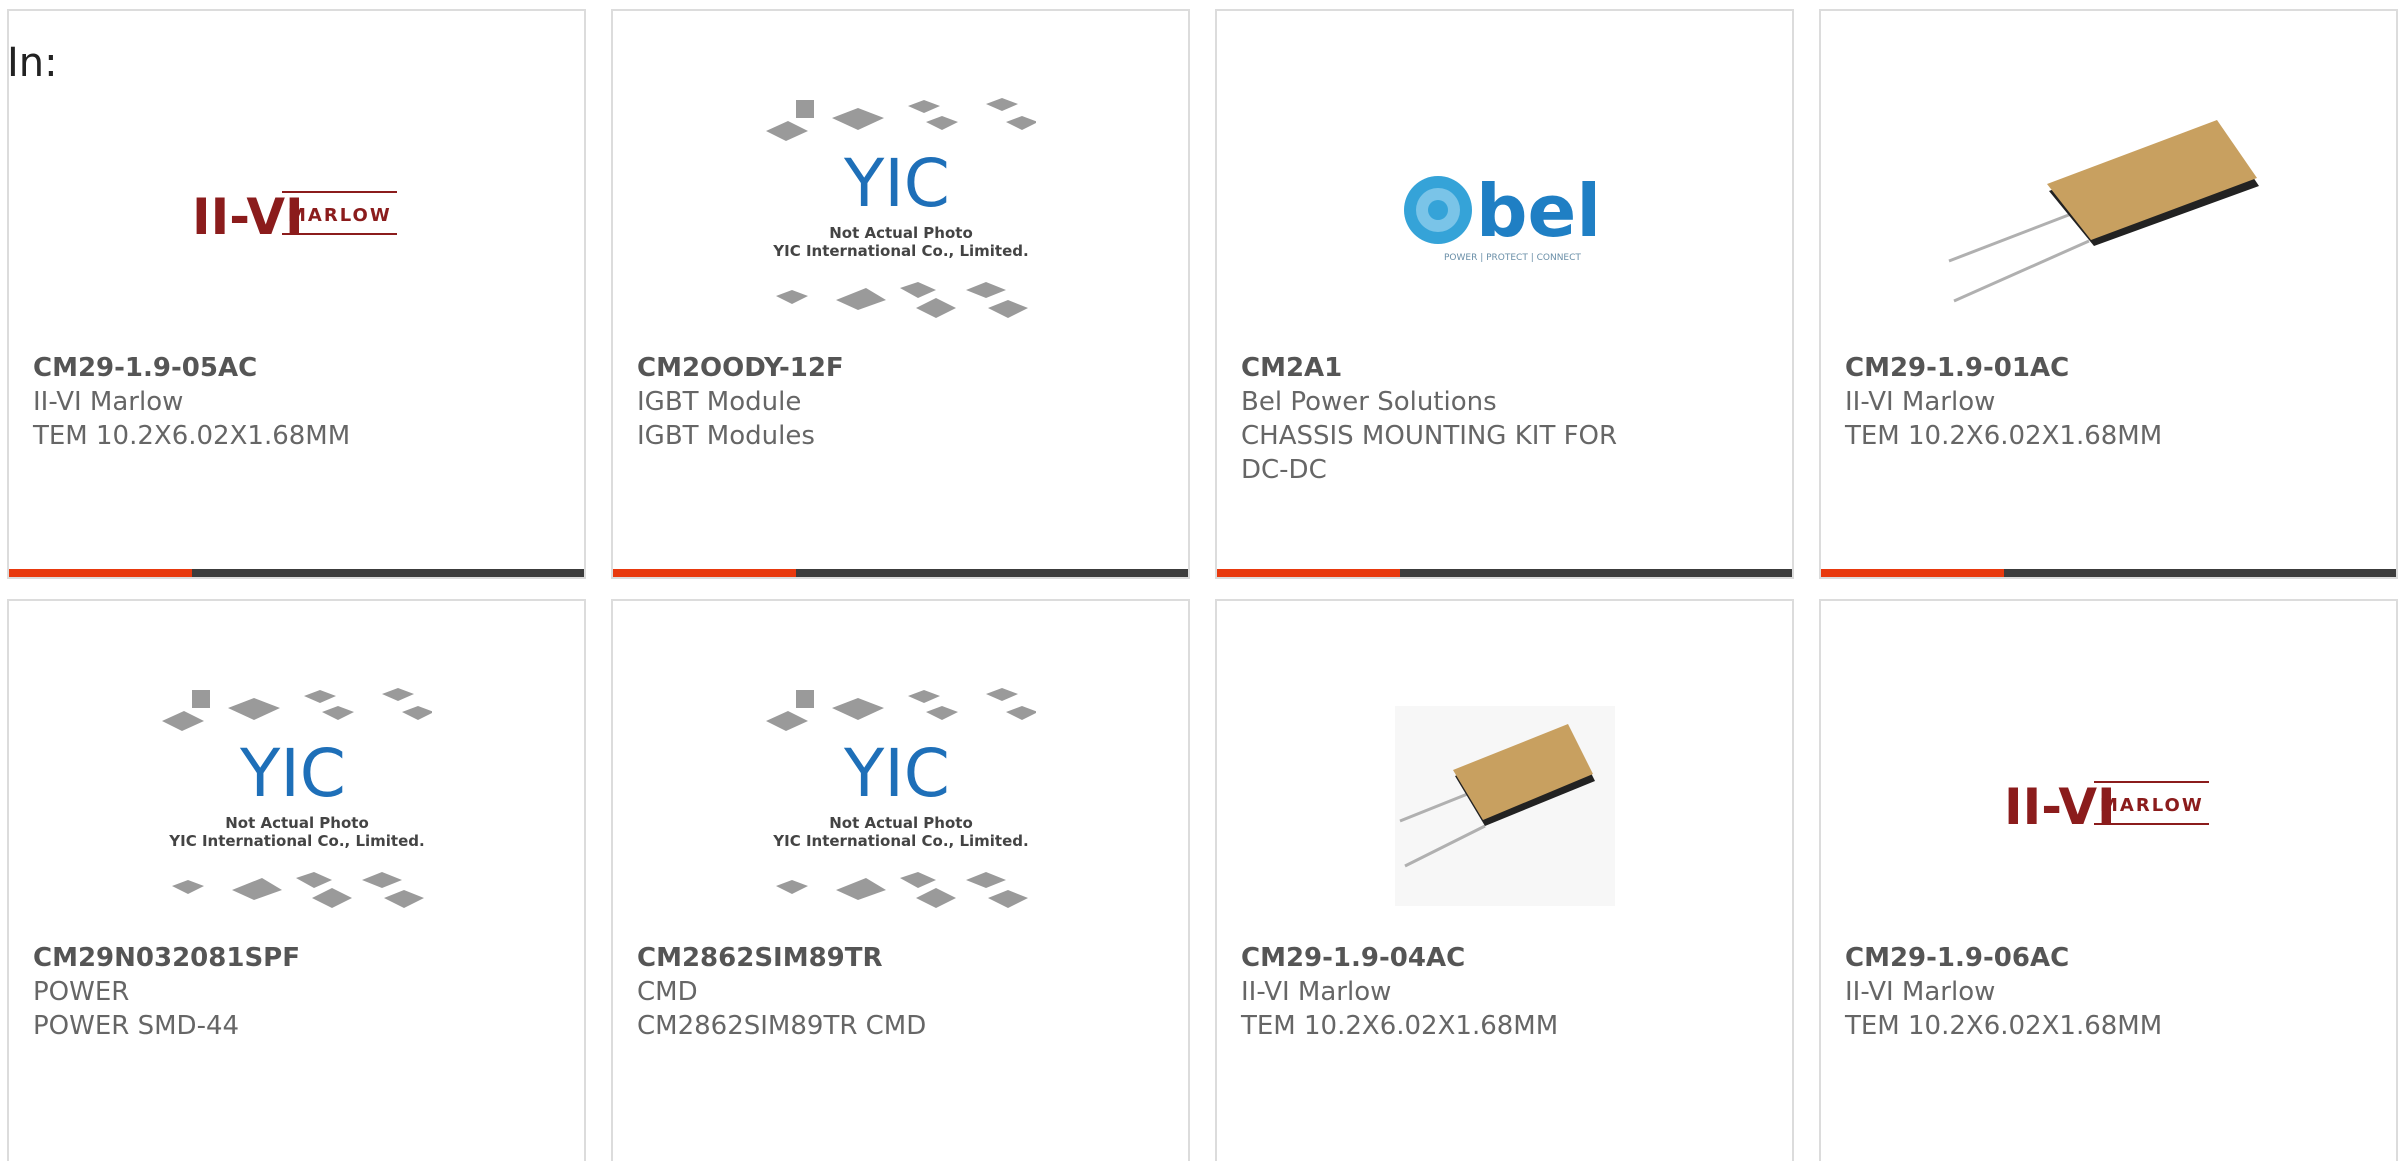 This screenshot has width=2400, height=1161. I want to click on part-number: CM2A1, so click(1506, 368).